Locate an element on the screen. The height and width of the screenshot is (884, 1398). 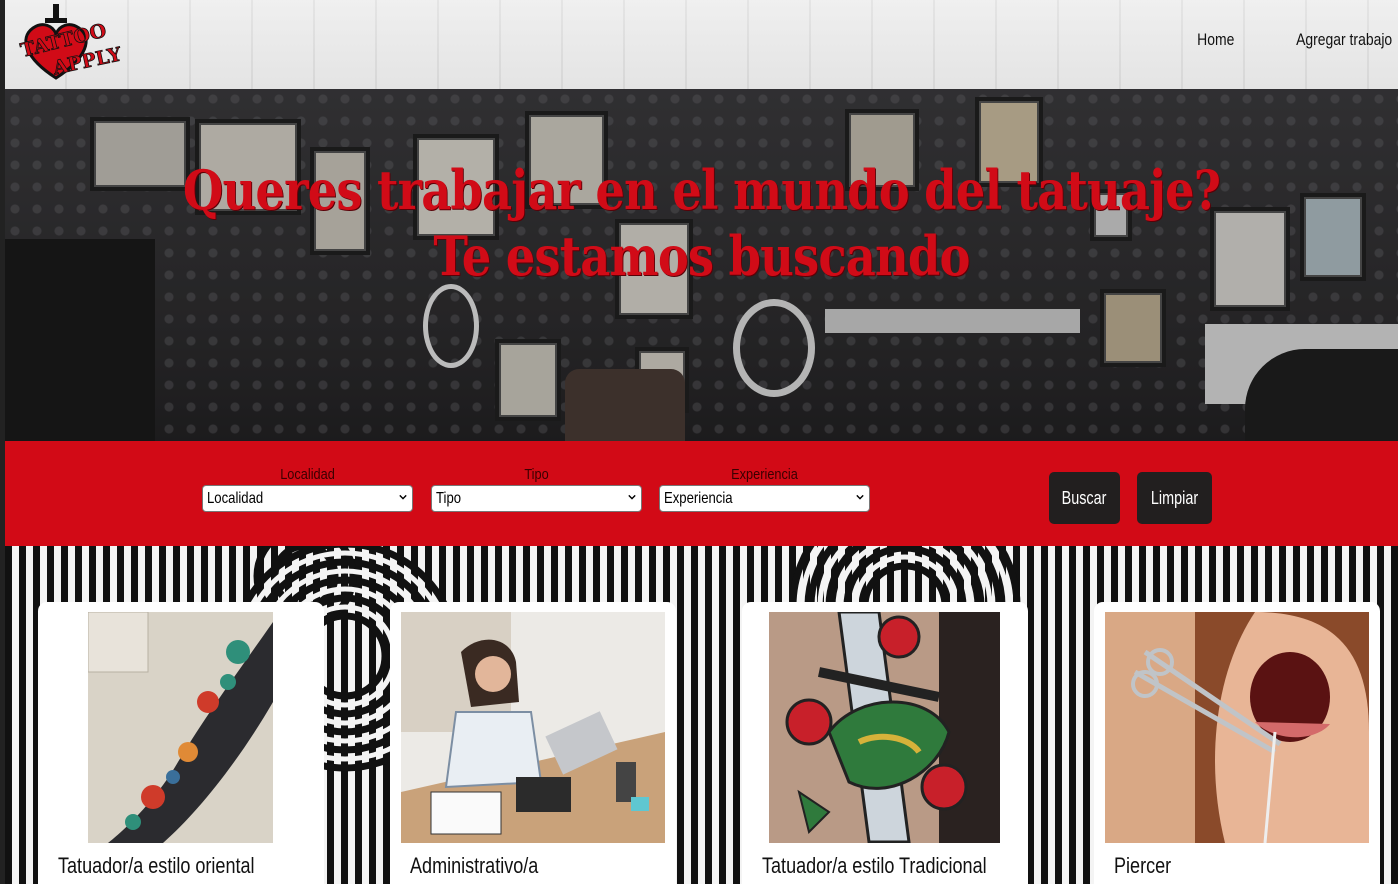
site-logo: TATTOO APPLY is located at coordinates (70, 43).